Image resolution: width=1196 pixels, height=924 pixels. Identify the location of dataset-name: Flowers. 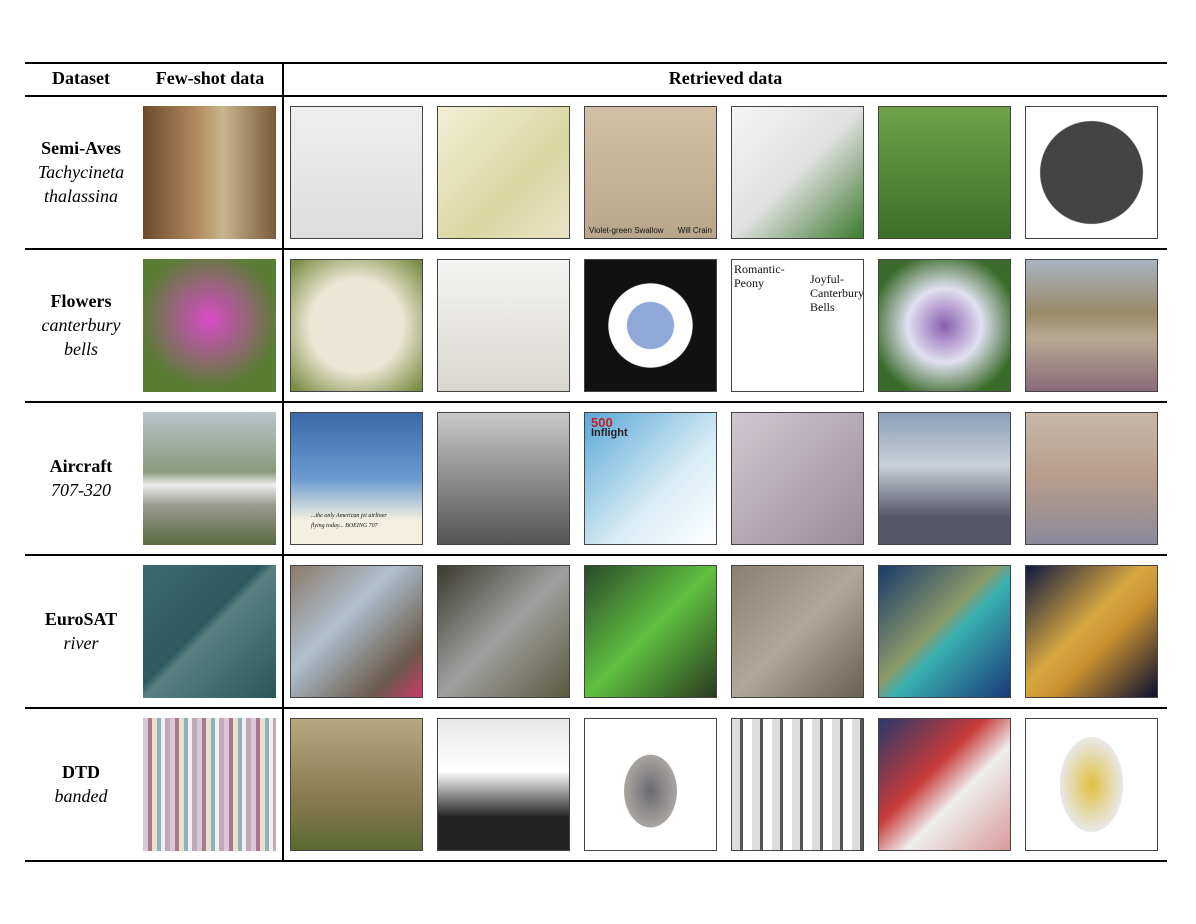
(81, 300).